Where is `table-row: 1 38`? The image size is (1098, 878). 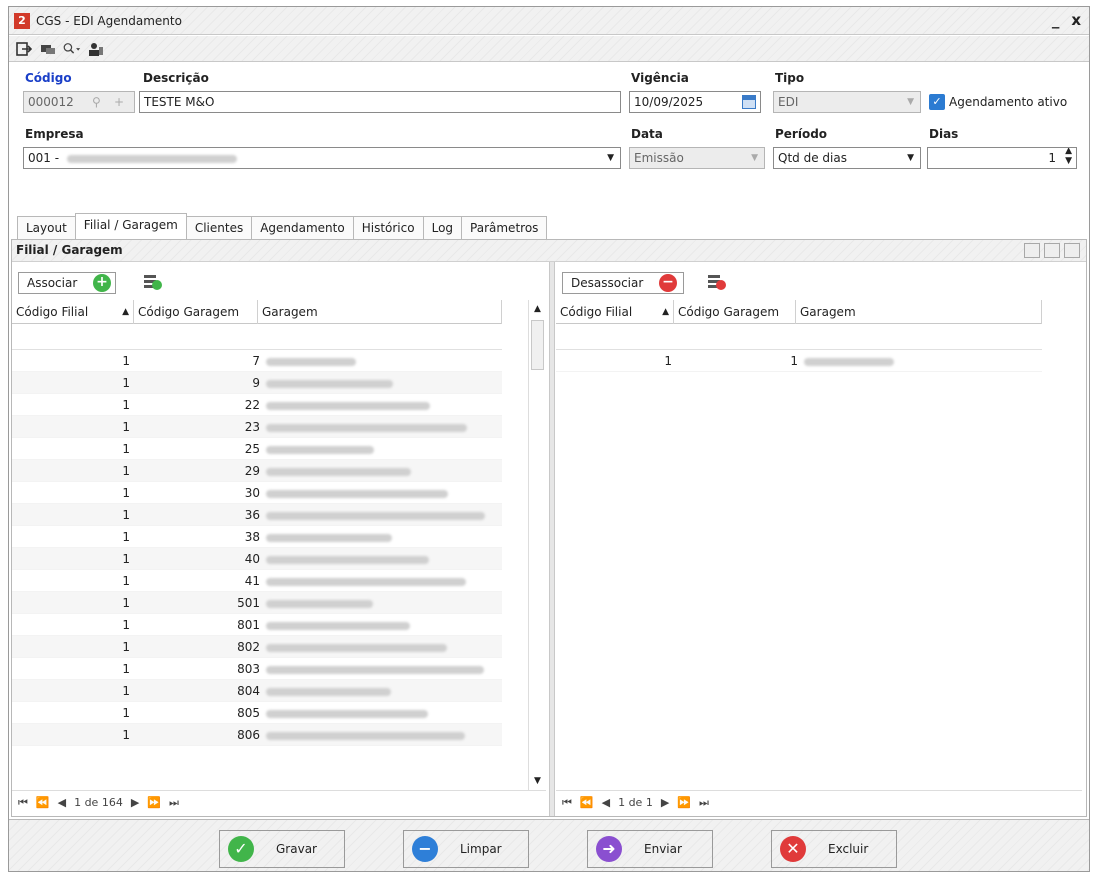
table-row: 1 38 is located at coordinates (257, 537).